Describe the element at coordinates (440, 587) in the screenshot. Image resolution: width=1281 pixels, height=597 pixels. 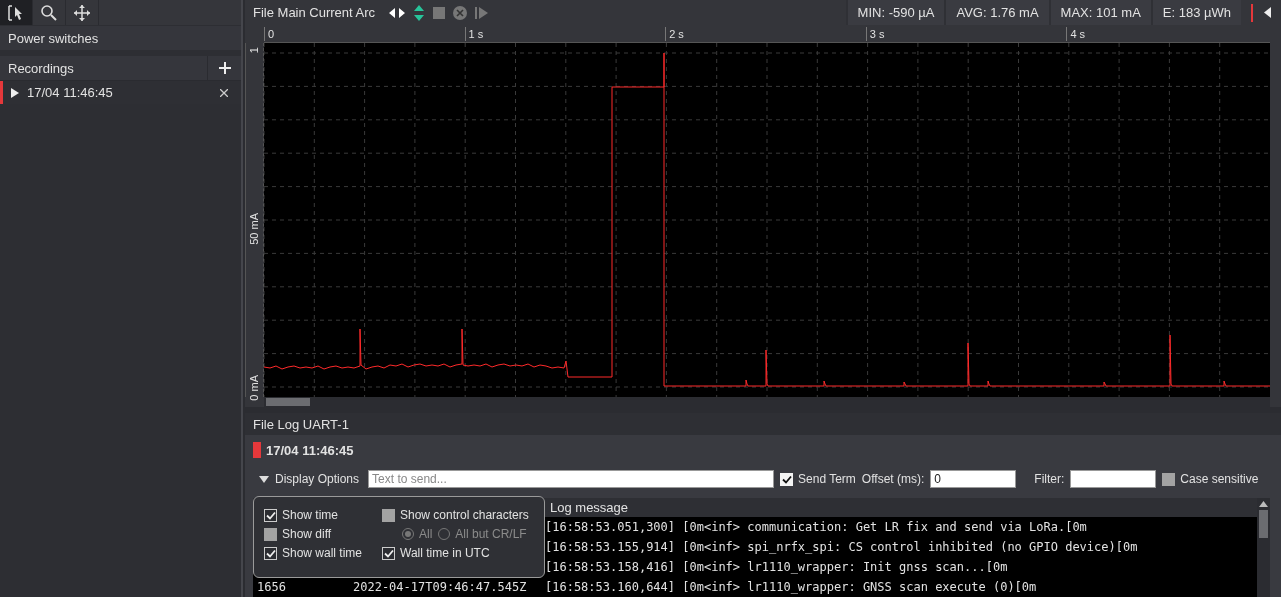
I see `timestamp-cell: 2022-04-17T09:46:47.545Z` at that location.